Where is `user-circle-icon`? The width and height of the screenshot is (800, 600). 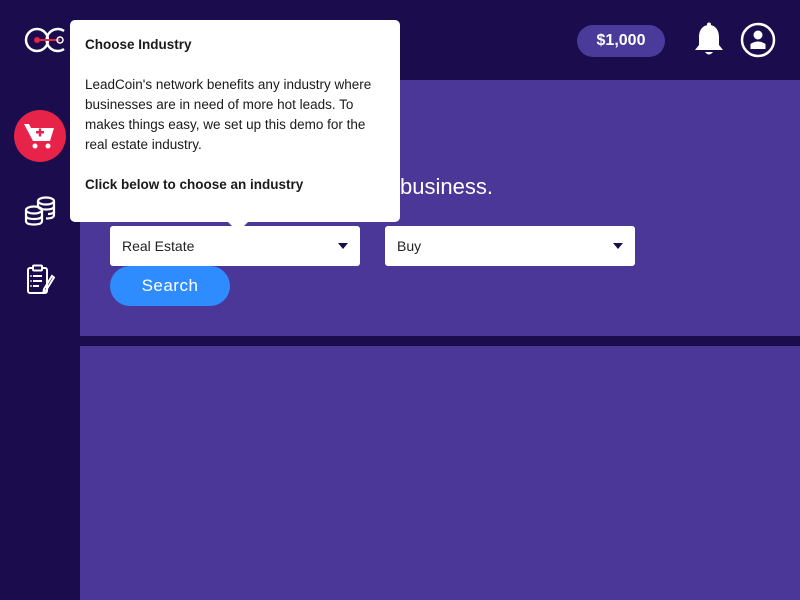 user-circle-icon is located at coordinates (758, 40).